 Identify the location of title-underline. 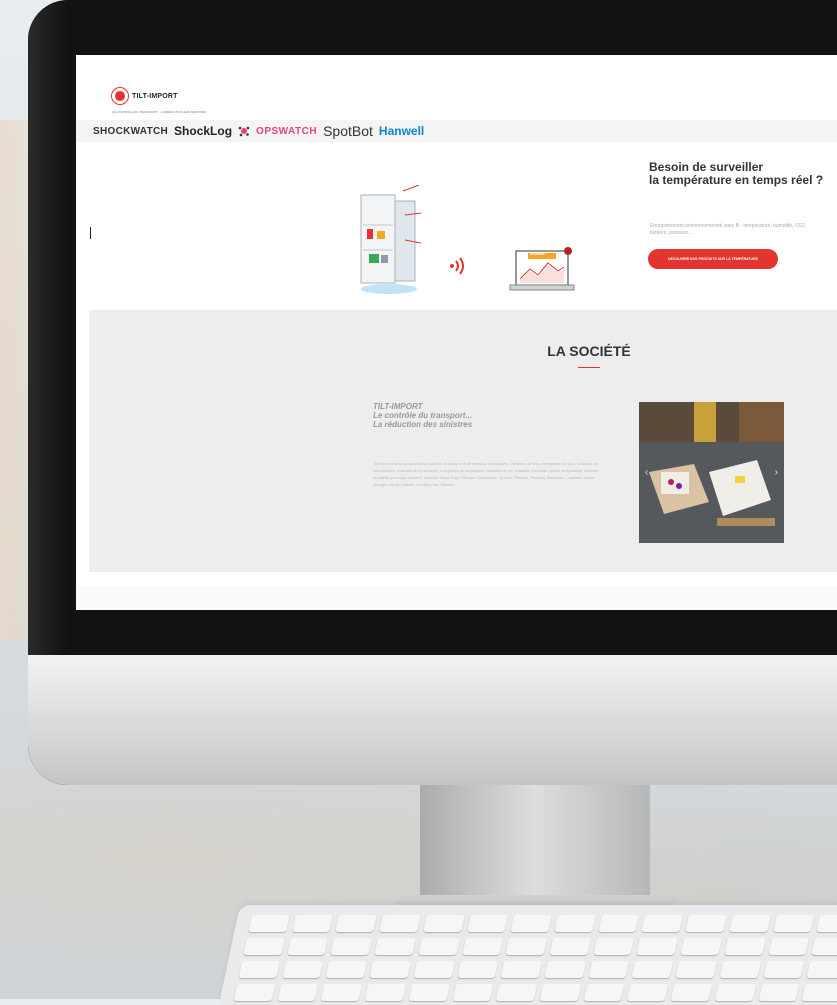
(589, 367).